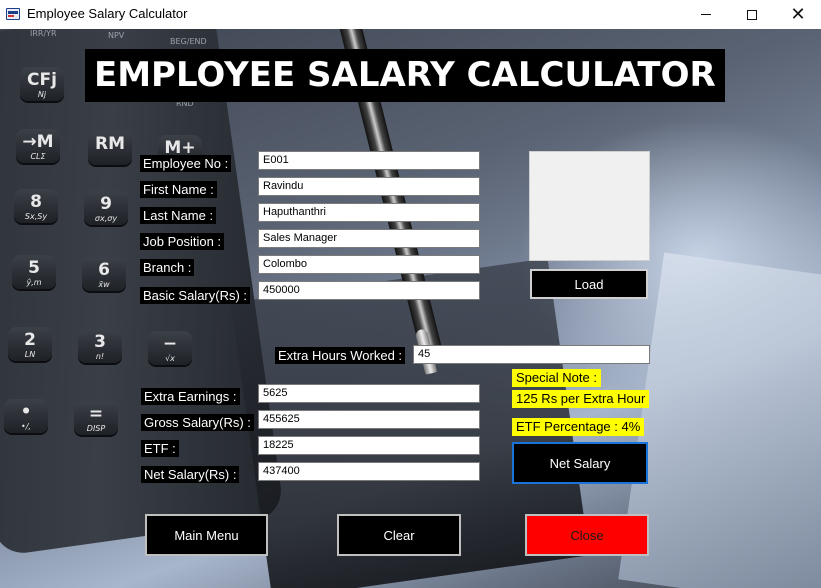 This screenshot has width=821, height=588. What do you see at coordinates (42, 94) in the screenshot?
I see `key-nj-text: Nj` at bounding box center [42, 94].